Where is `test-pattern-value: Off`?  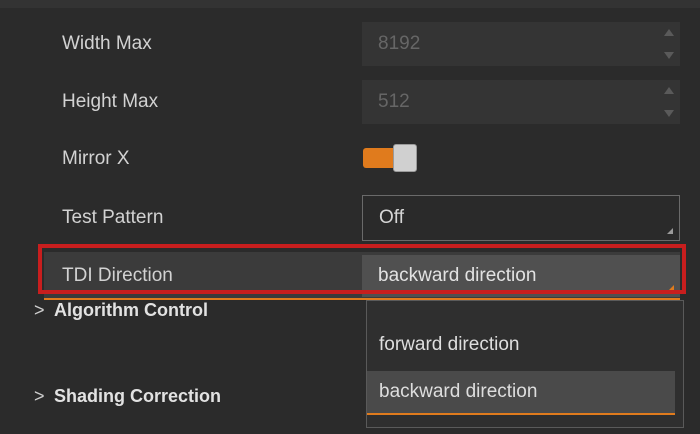 test-pattern-value: Off is located at coordinates (391, 217).